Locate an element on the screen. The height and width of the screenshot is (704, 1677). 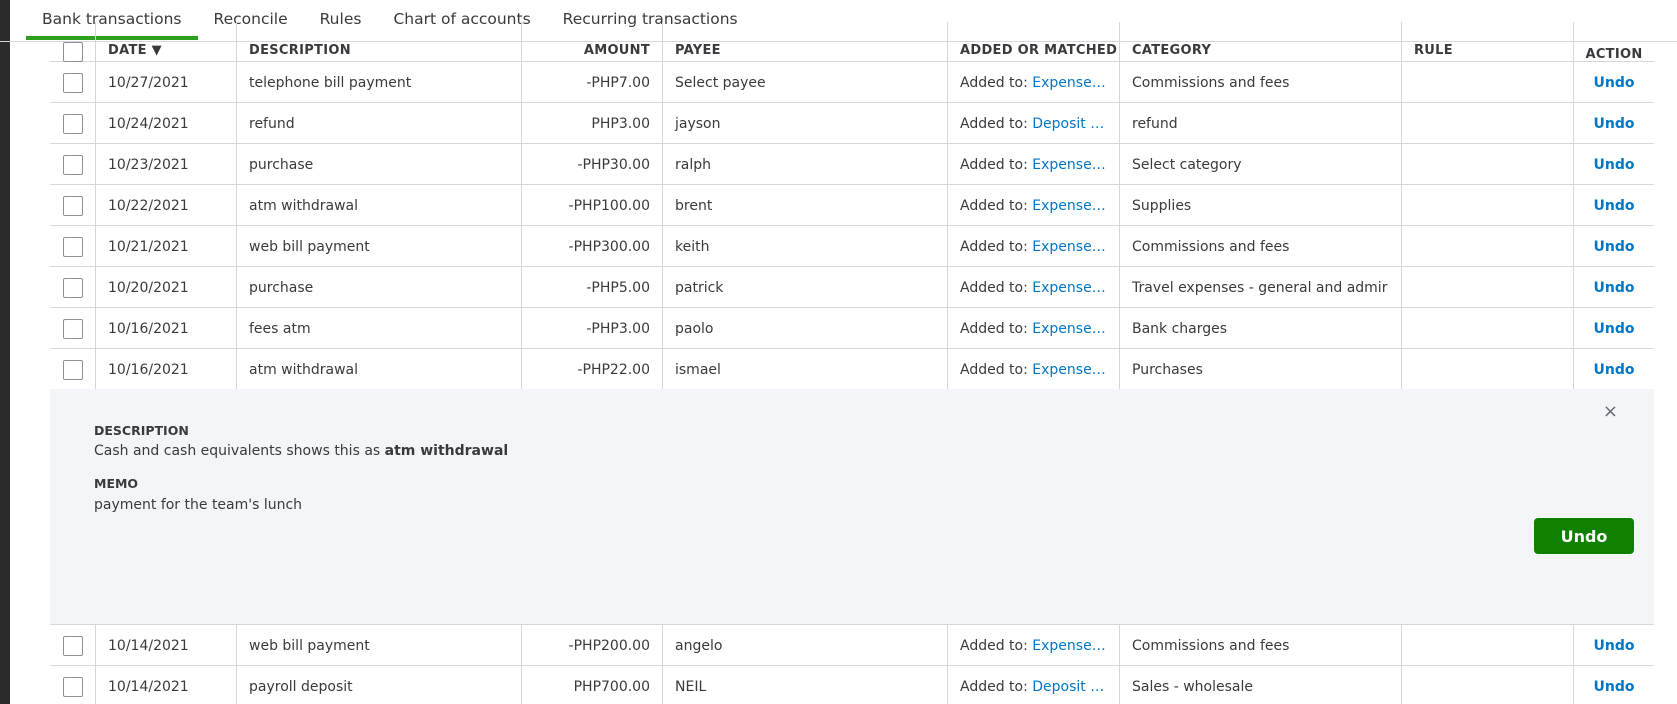
row-description: refund is located at coordinates (379, 123).